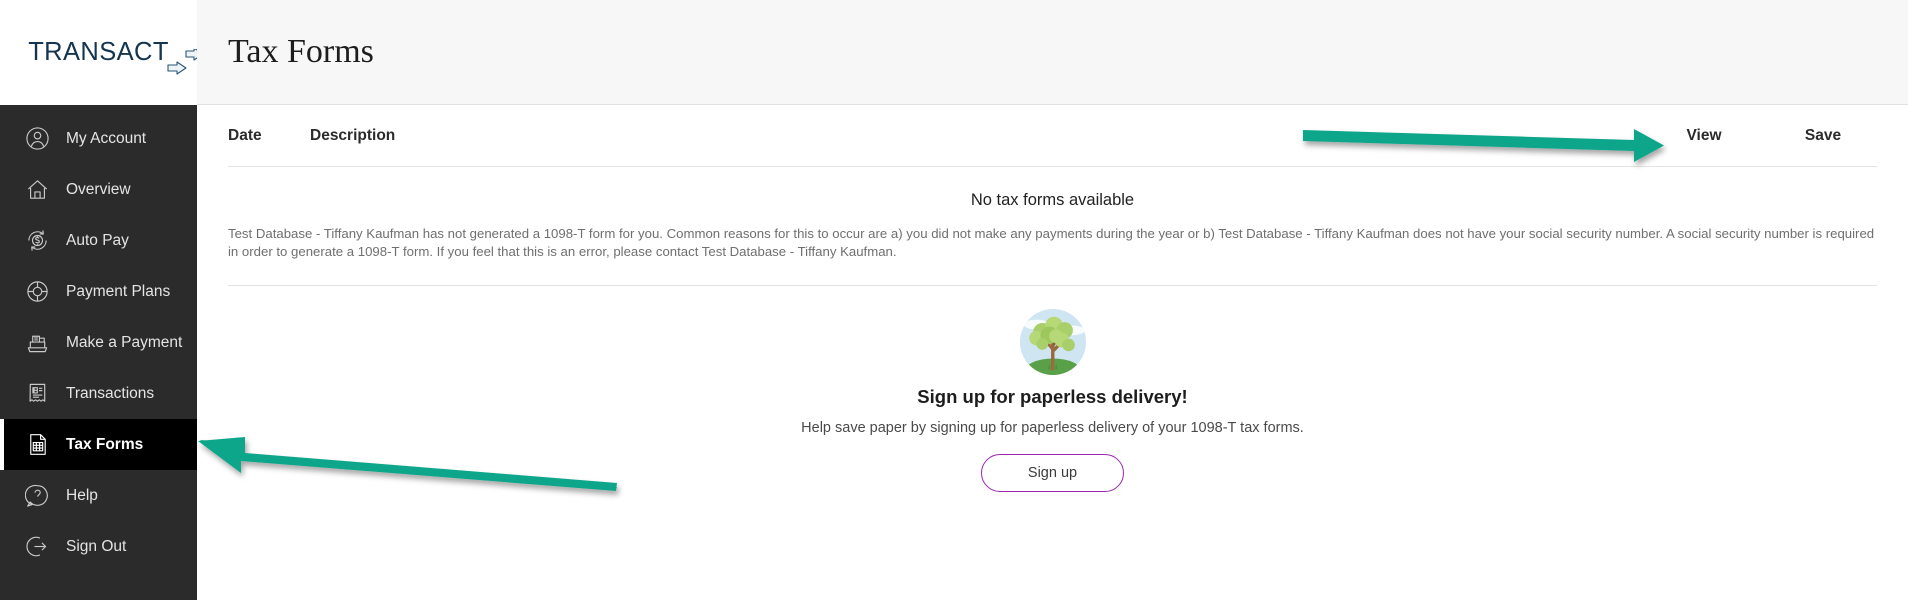  Describe the element at coordinates (1052, 136) in the screenshot. I see `tax-forms-table-header: Date Description View Save` at that location.